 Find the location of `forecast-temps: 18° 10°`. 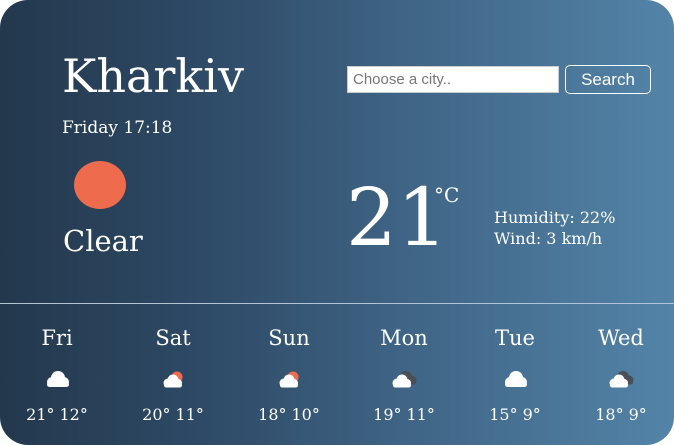

forecast-temps: 18° 10° is located at coordinates (289, 415).